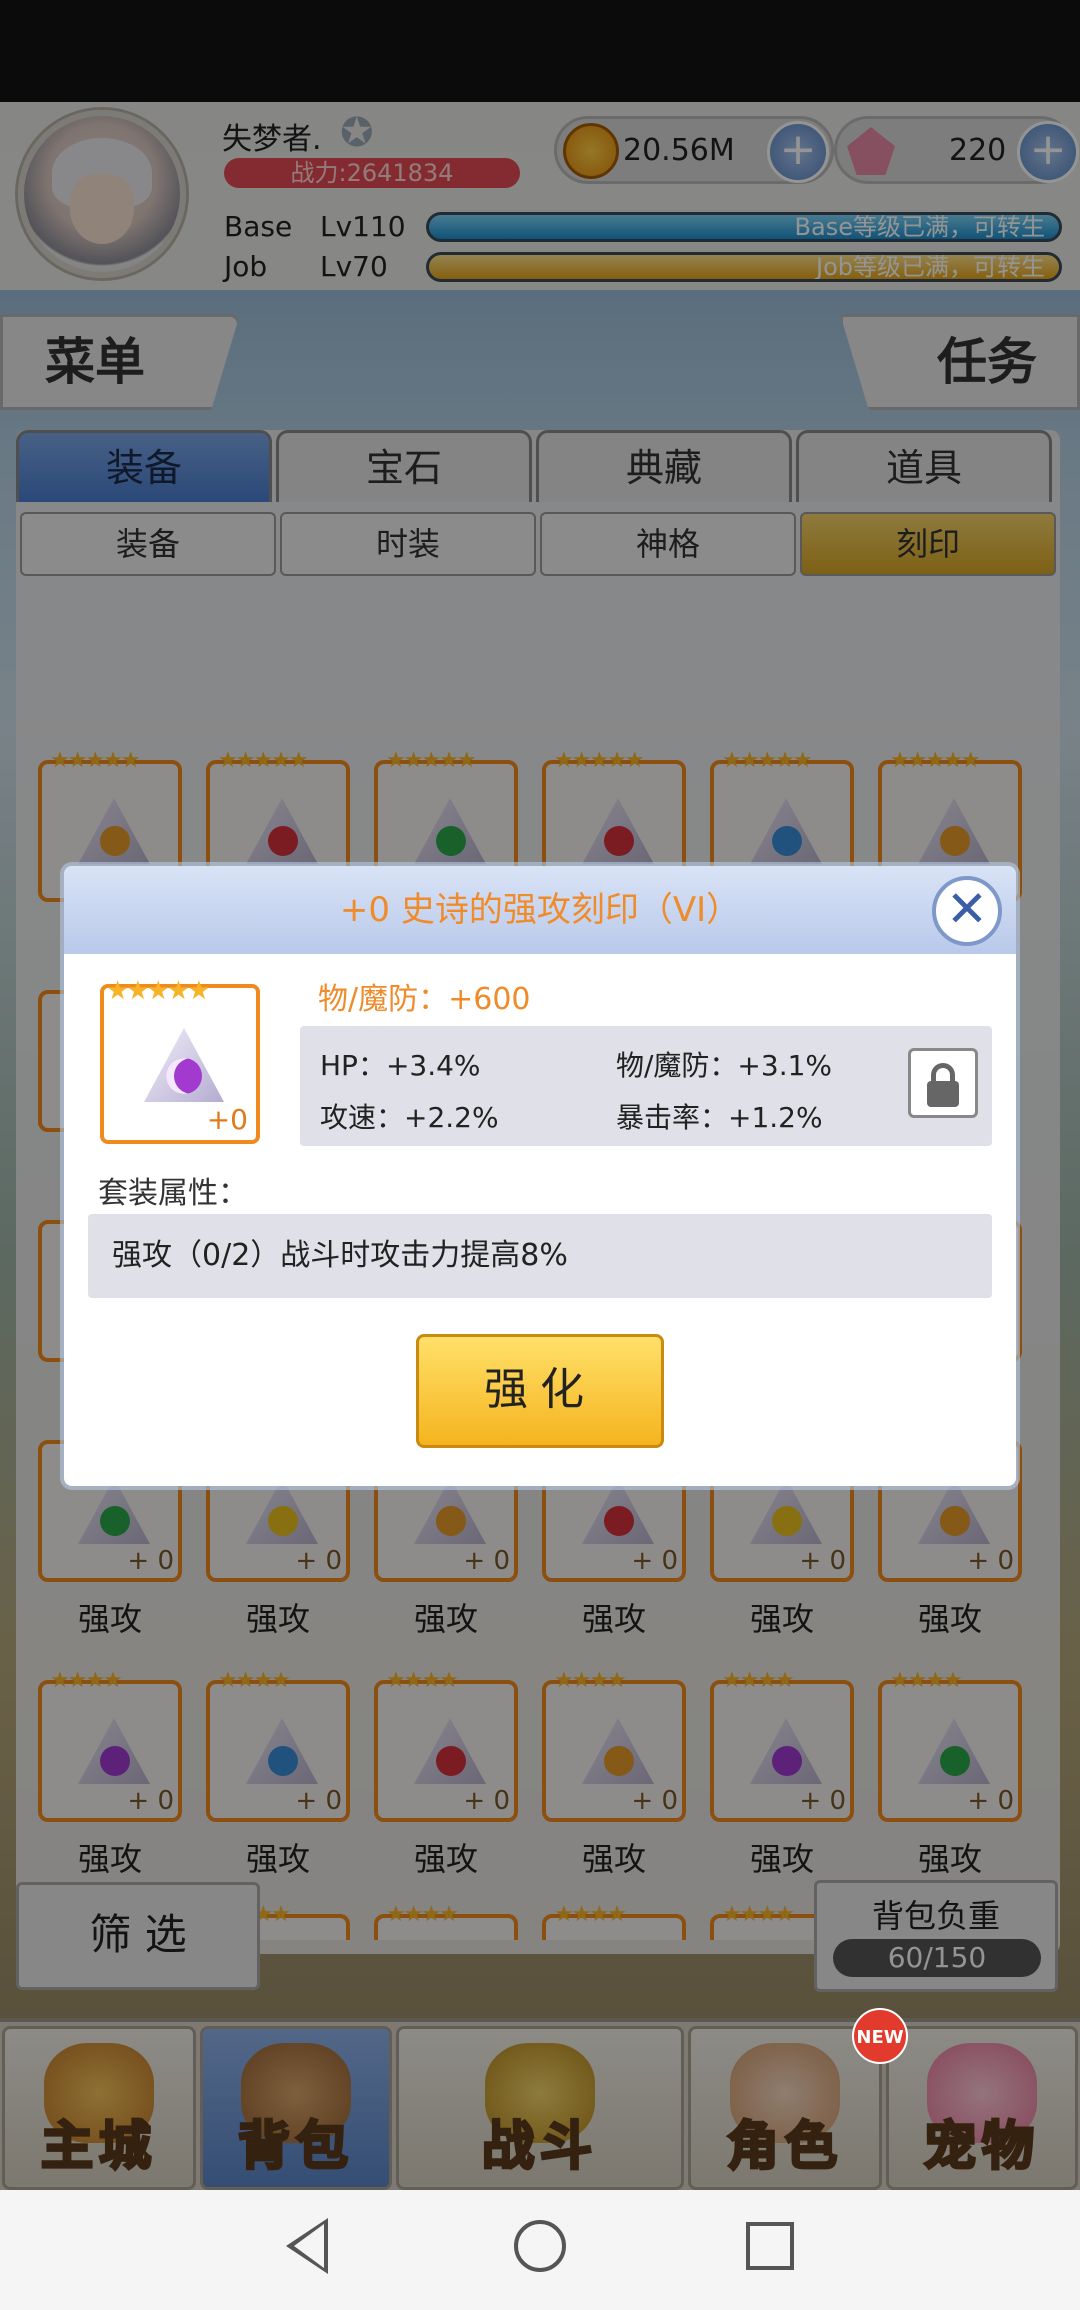 This screenshot has height=2310, width=1080. What do you see at coordinates (540, 1391) in the screenshot?
I see `enhance-button: 强化` at bounding box center [540, 1391].